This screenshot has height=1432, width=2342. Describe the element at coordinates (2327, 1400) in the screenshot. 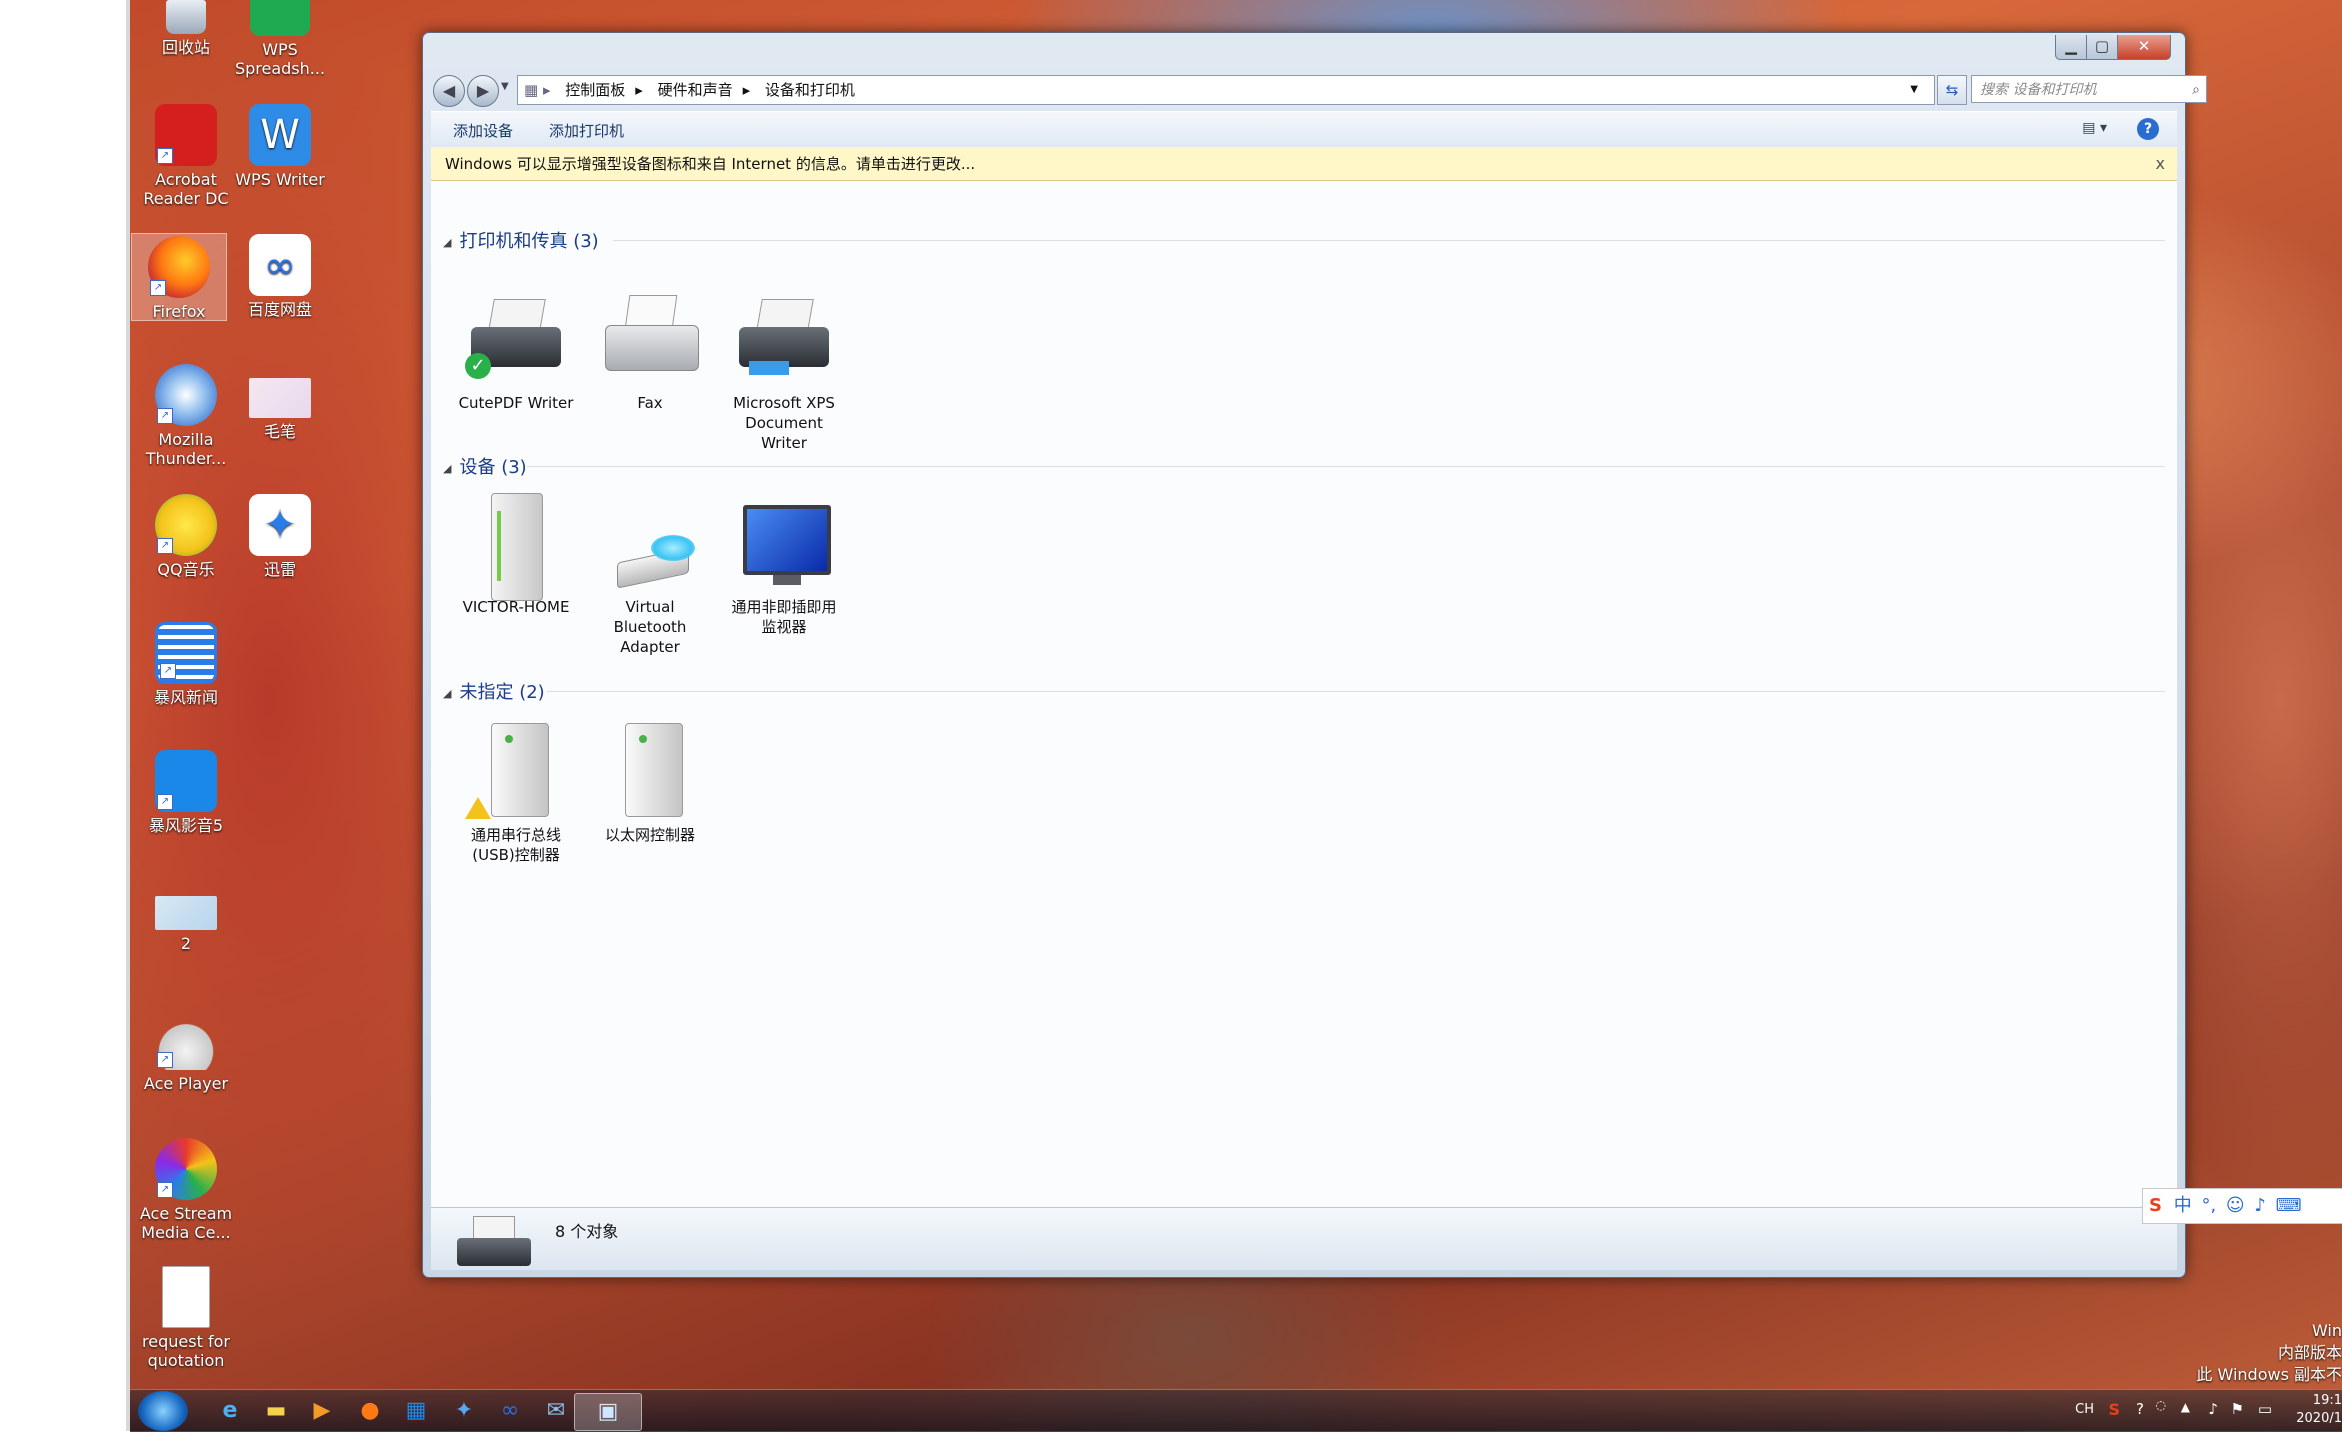

I see `clock-time: 19:1` at that location.